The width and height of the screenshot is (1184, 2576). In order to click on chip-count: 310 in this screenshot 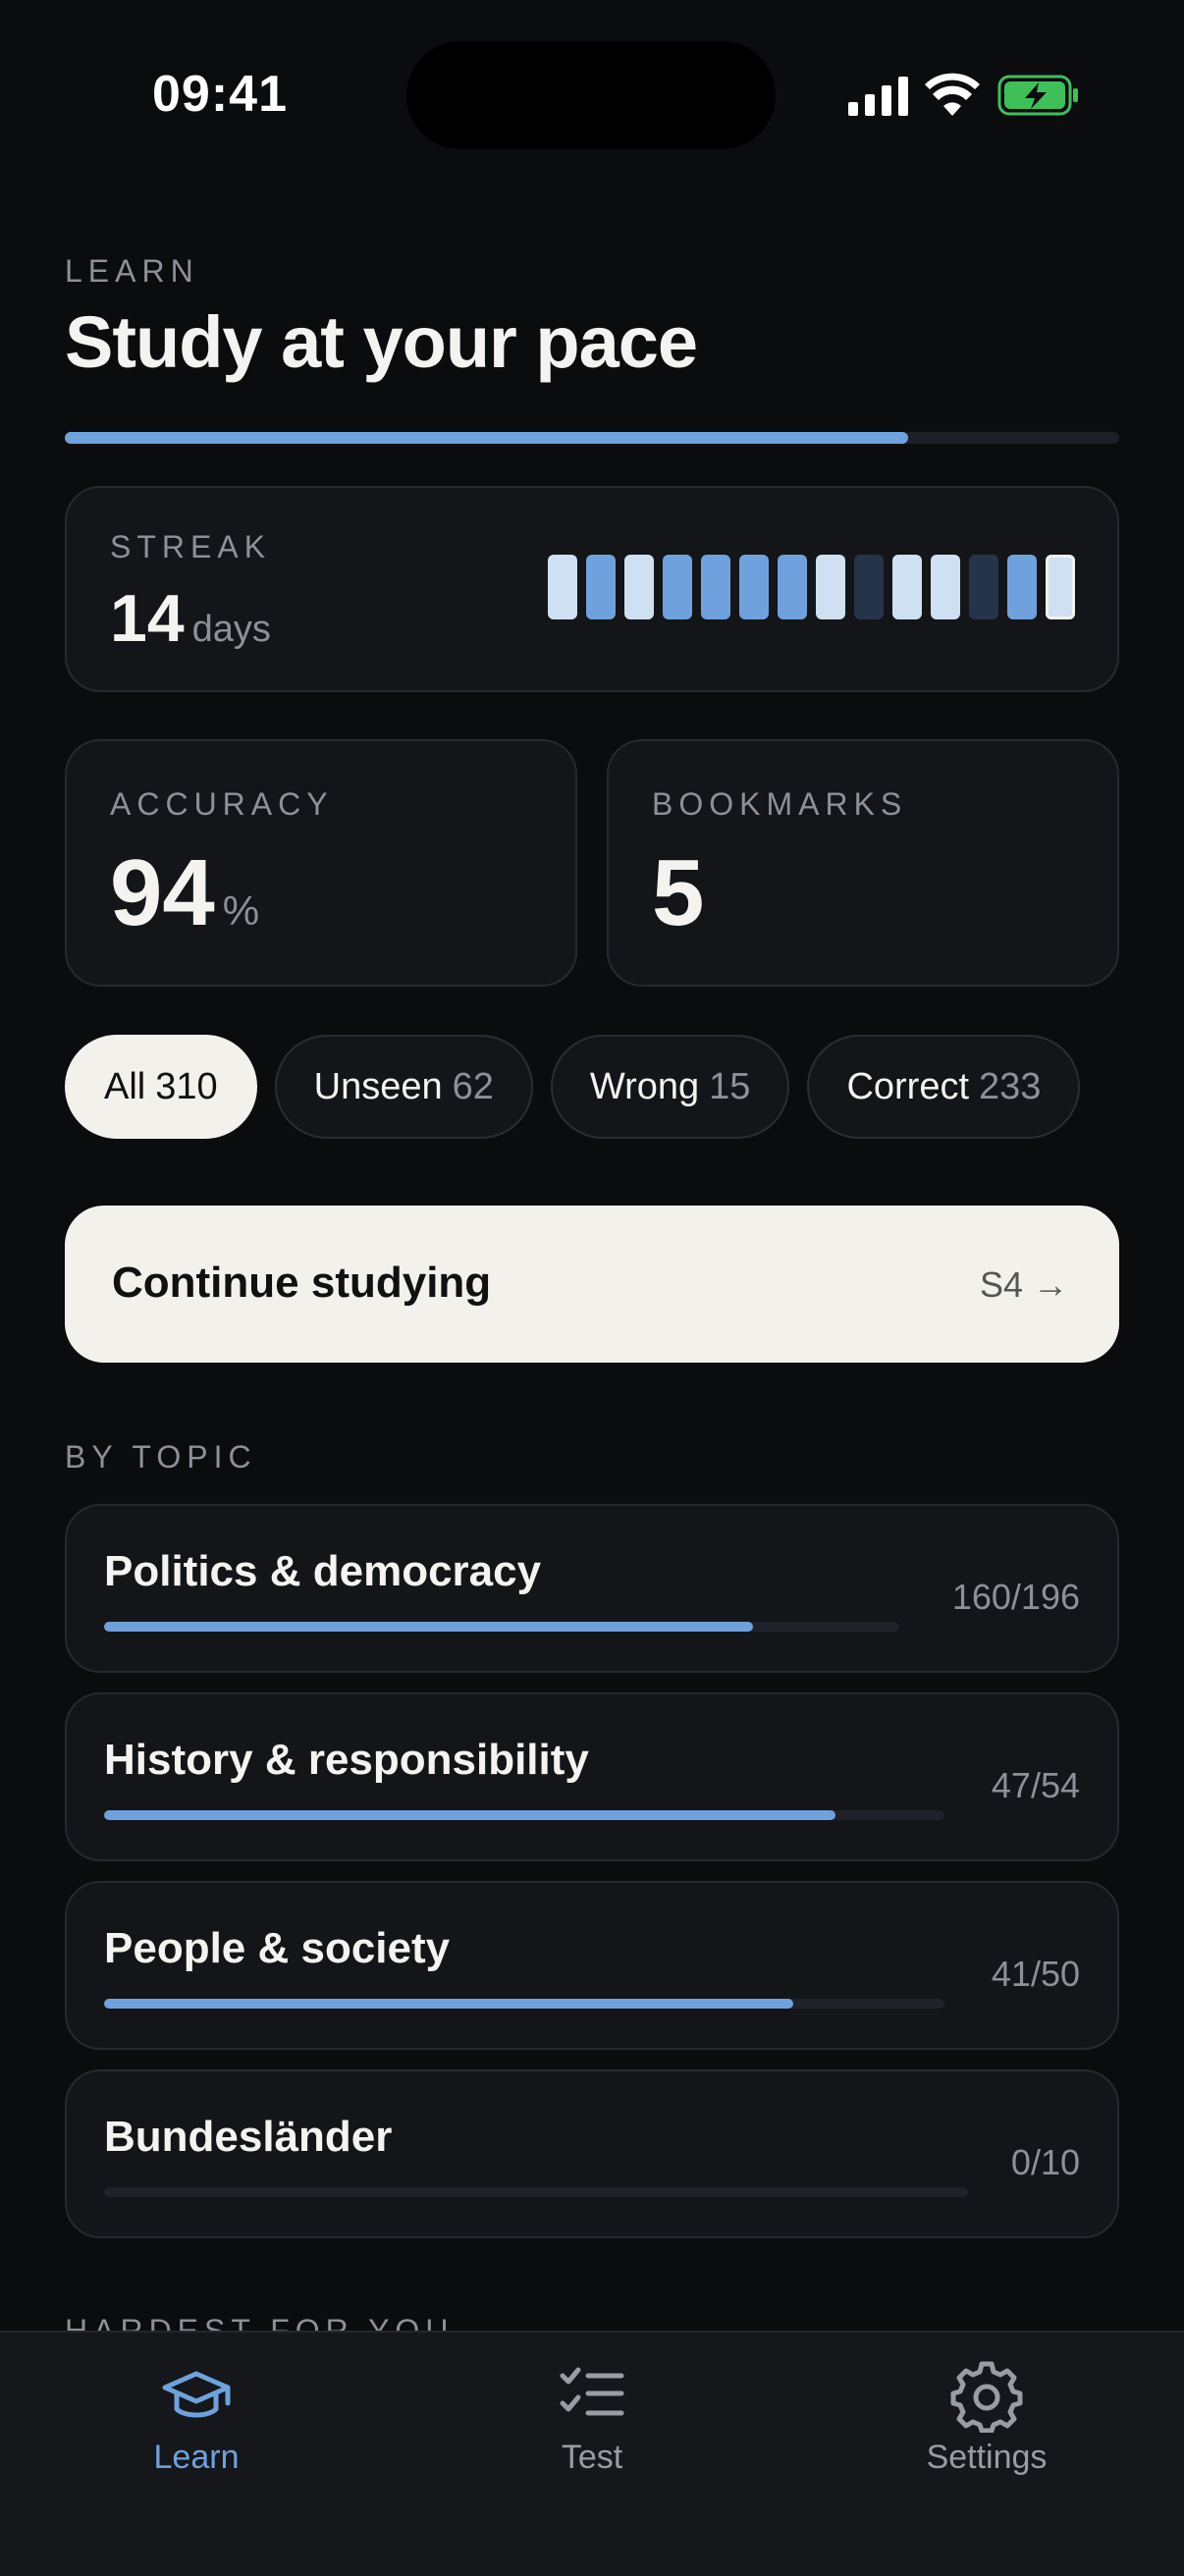, I will do `click(187, 1086)`.